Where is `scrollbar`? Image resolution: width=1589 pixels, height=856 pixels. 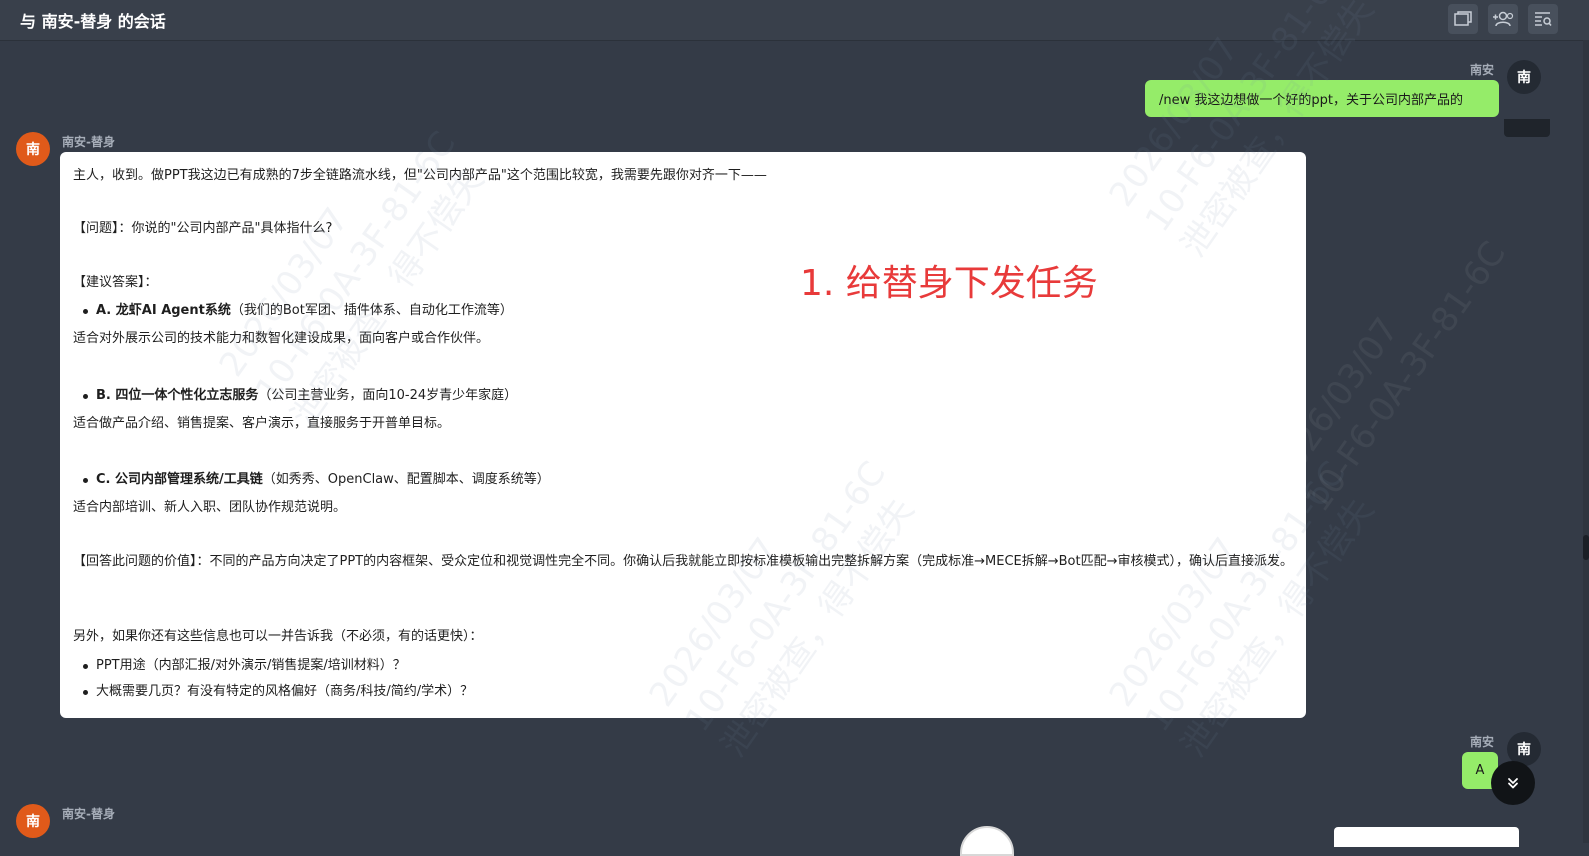 scrollbar is located at coordinates (1586, 441).